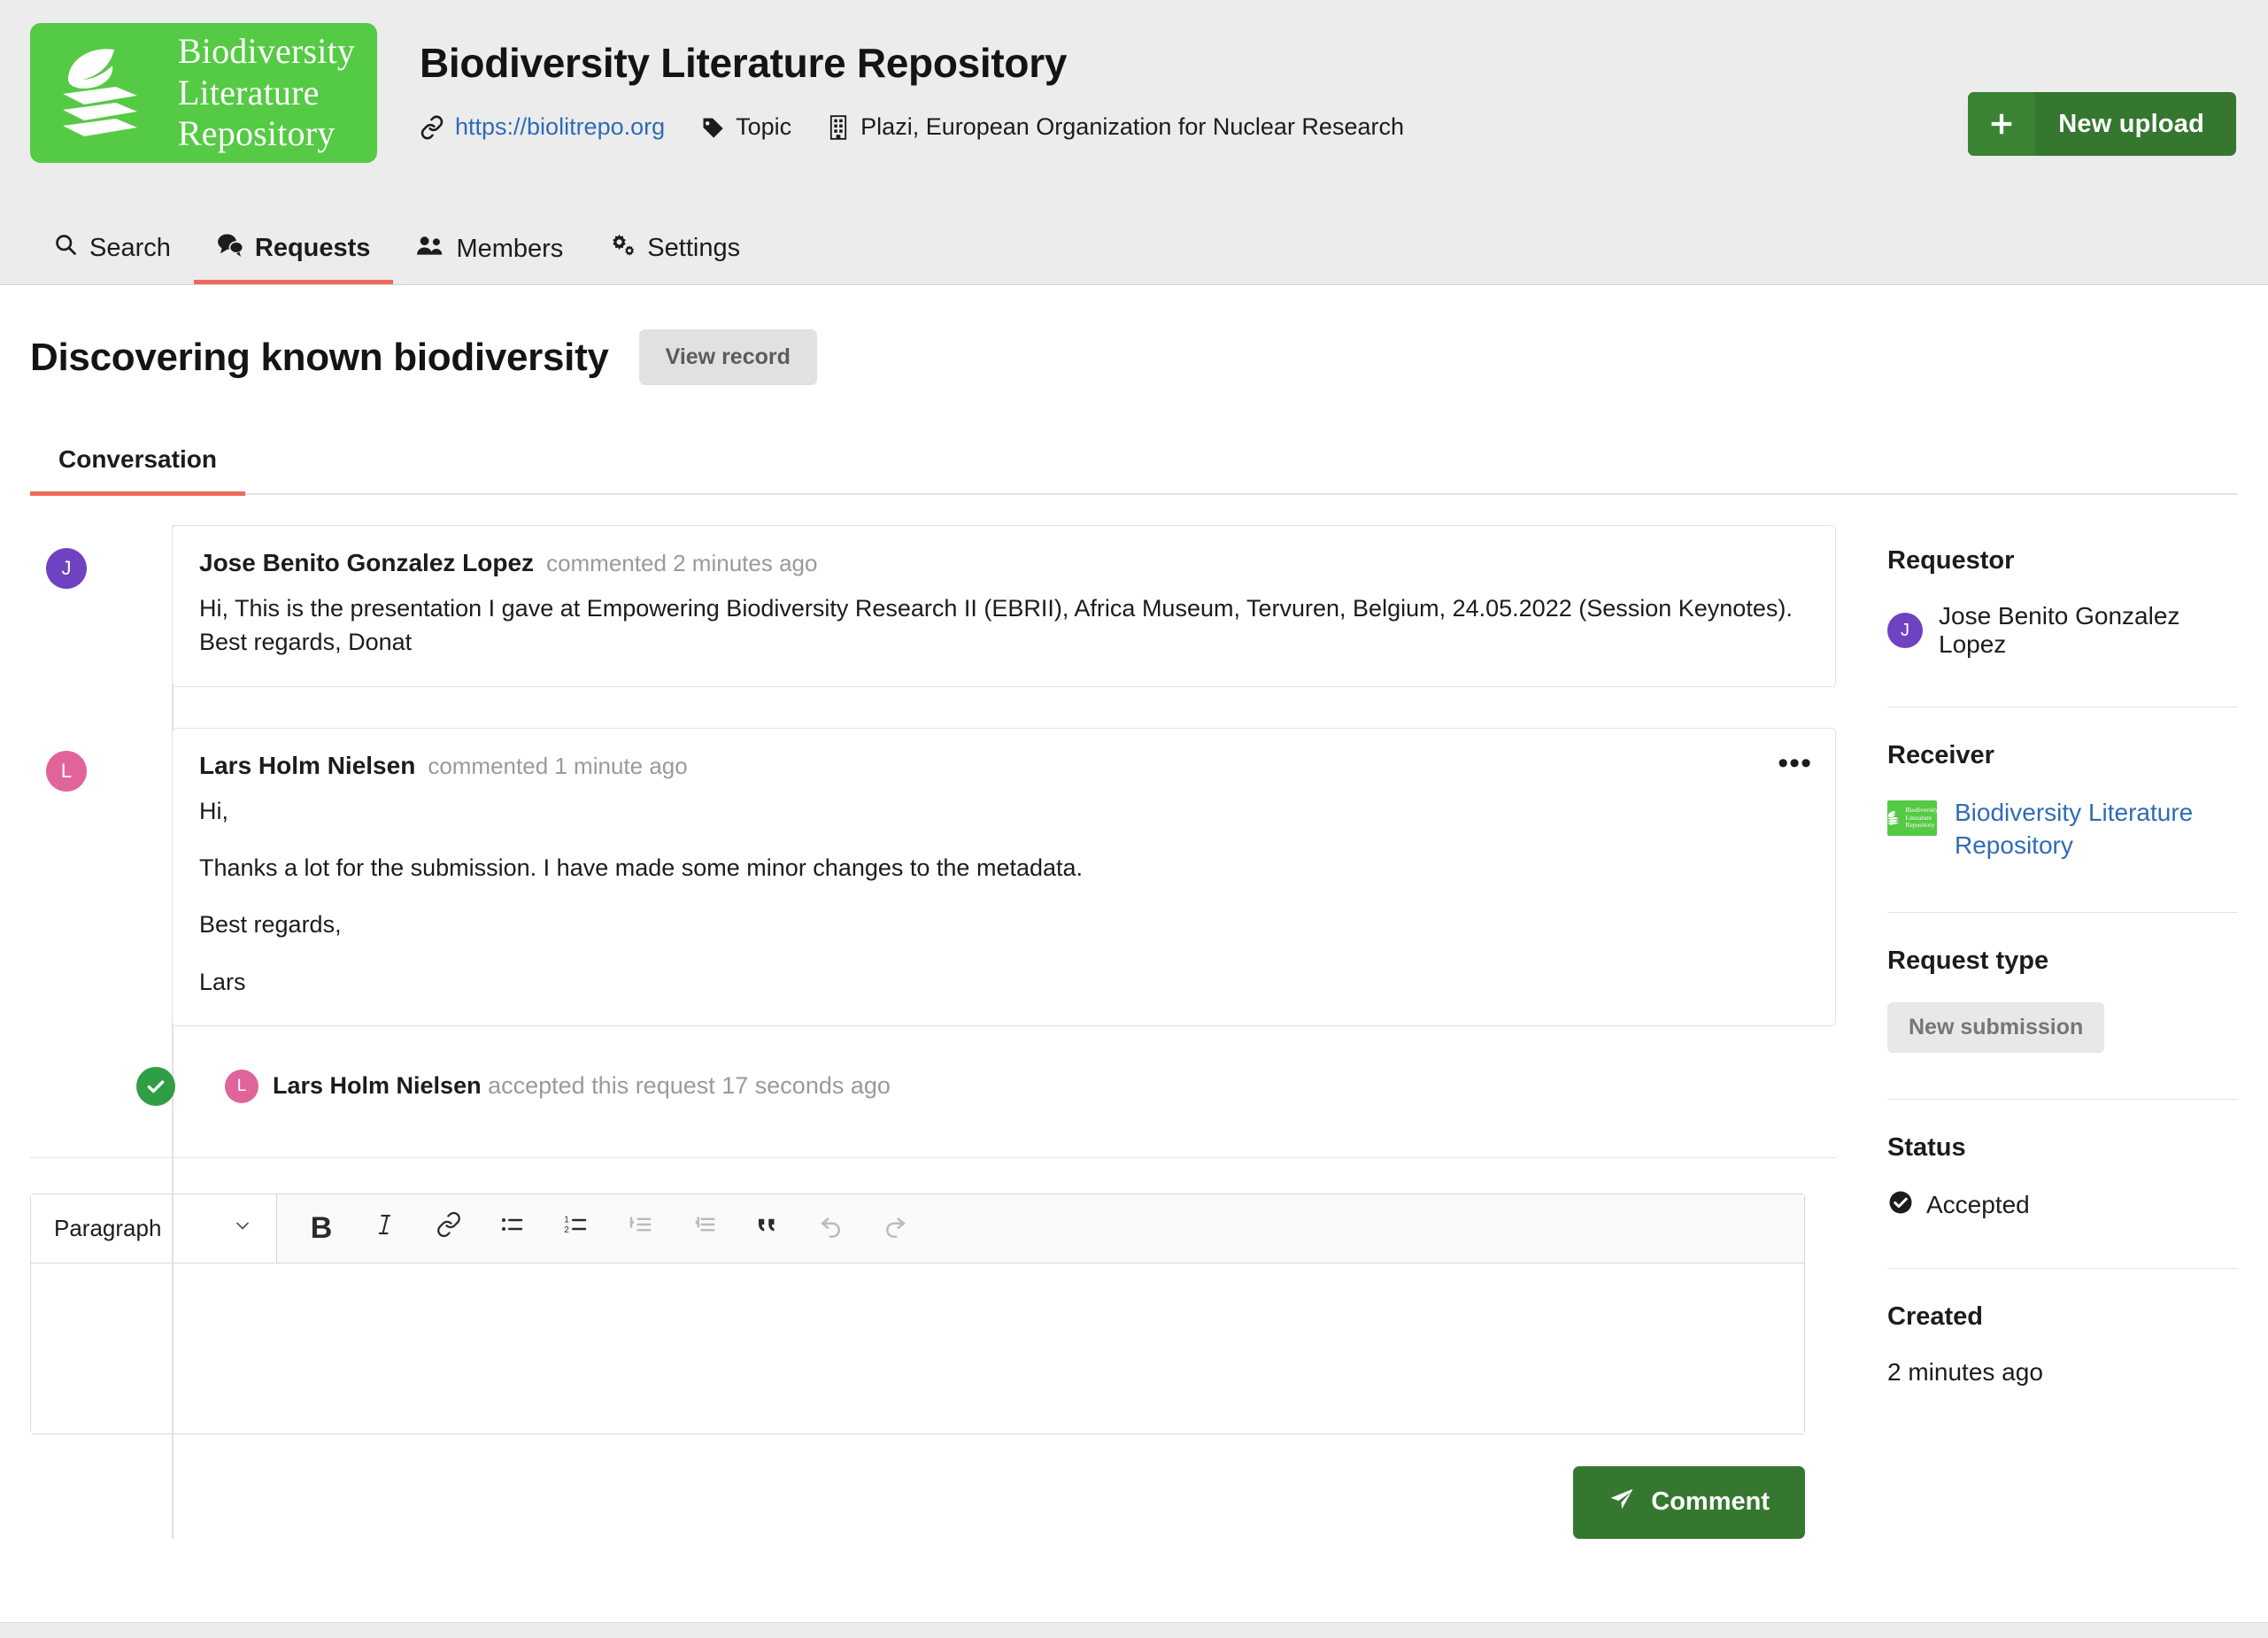 The width and height of the screenshot is (2268, 1638). Describe the element at coordinates (2096, 829) in the screenshot. I see `receiver-link: Biodiversity Literature Repository` at that location.